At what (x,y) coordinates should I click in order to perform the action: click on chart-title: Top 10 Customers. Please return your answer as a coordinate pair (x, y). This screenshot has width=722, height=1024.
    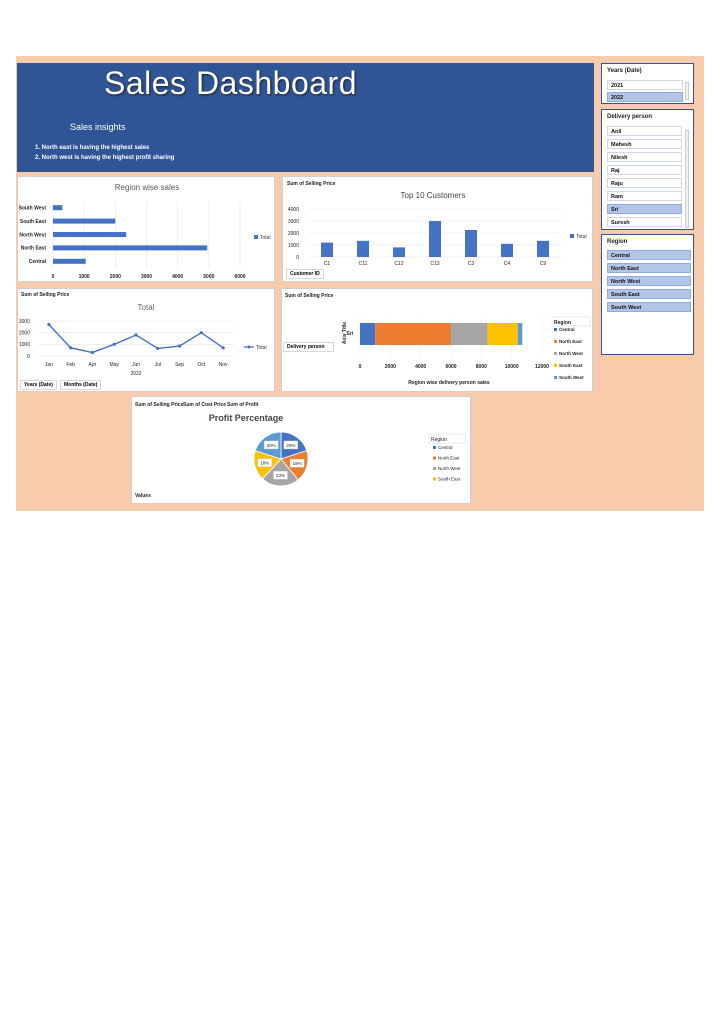
    Looking at the image, I should click on (433, 195).